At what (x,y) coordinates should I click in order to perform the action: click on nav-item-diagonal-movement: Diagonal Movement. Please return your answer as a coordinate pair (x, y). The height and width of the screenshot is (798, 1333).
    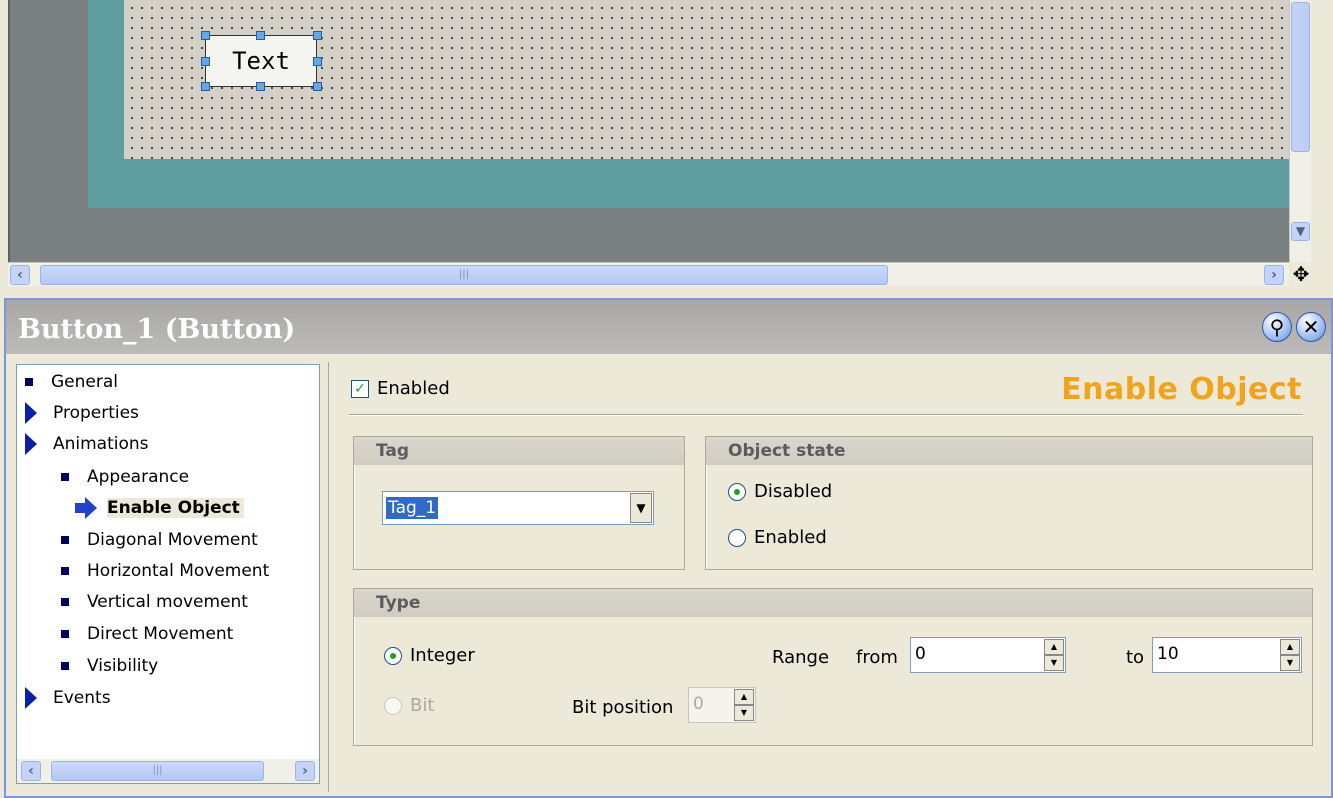
    Looking at the image, I should click on (155, 540).